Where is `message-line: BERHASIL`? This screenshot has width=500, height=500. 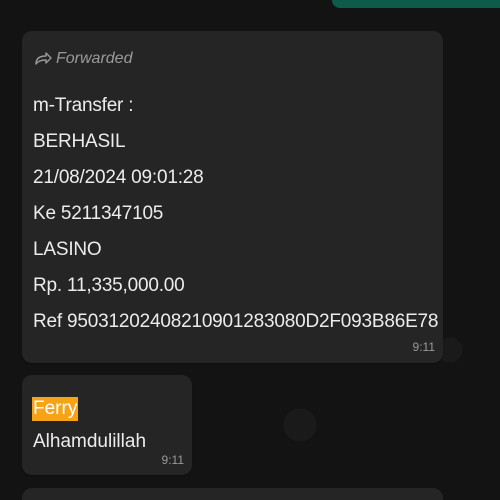
message-line: BERHASIL is located at coordinates (79, 141).